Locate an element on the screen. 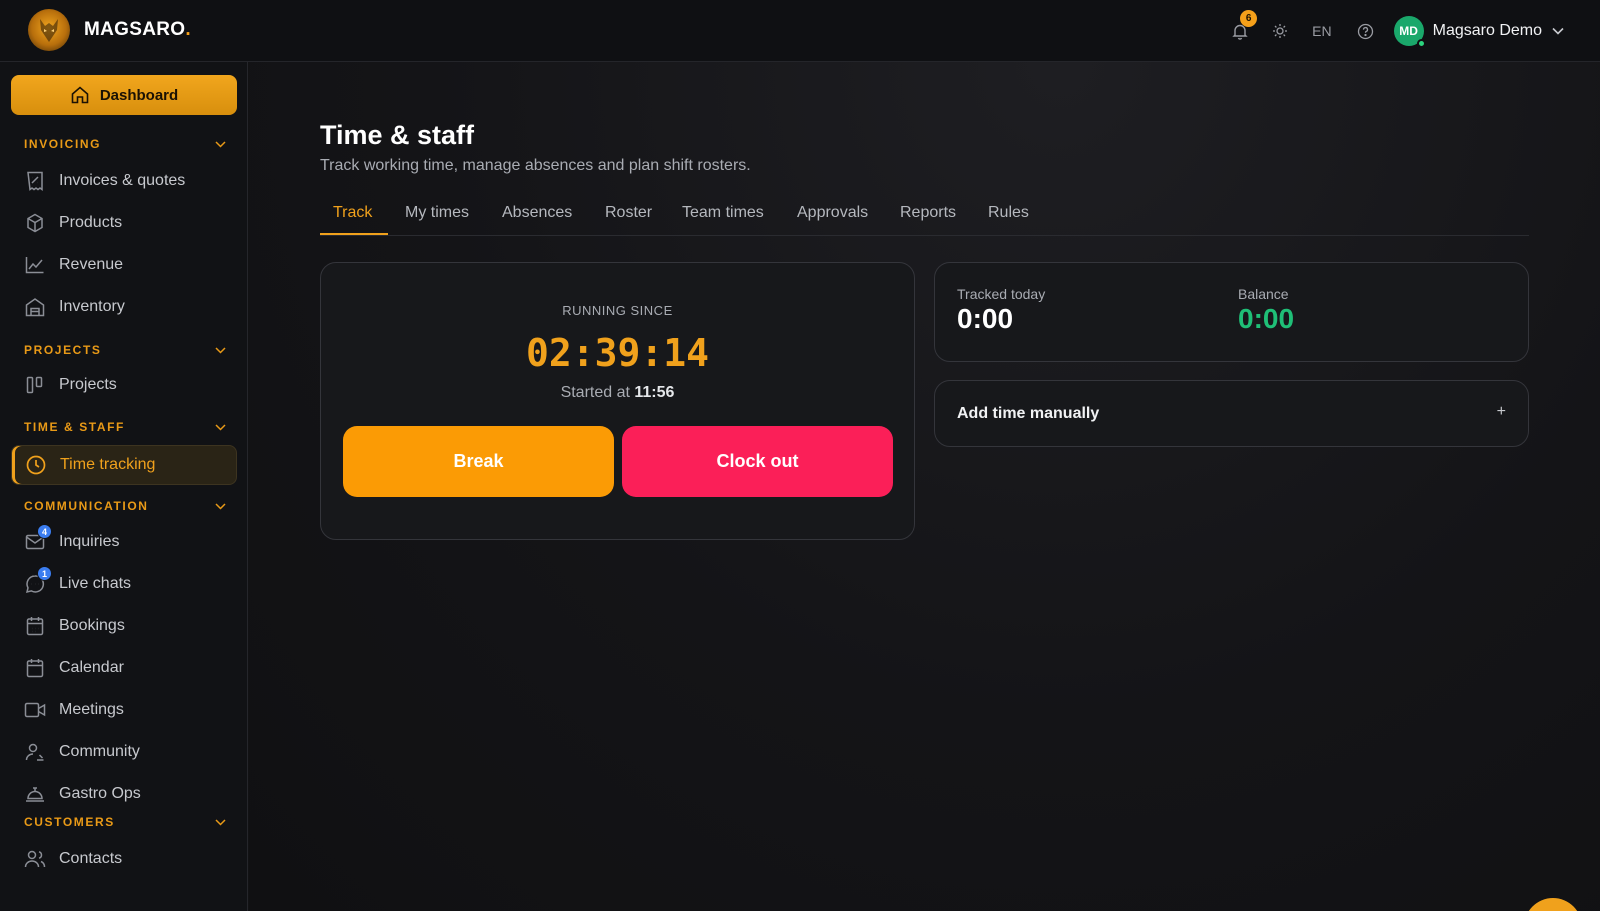 The width and height of the screenshot is (1600, 911). running-since-label: RUNNING SINCE is located at coordinates (617, 310).